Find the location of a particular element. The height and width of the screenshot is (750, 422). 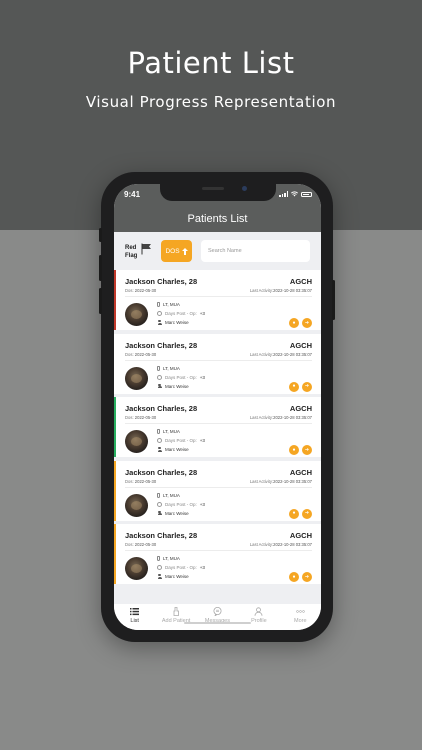

dos-sort-button: DOS is located at coordinates (176, 251).